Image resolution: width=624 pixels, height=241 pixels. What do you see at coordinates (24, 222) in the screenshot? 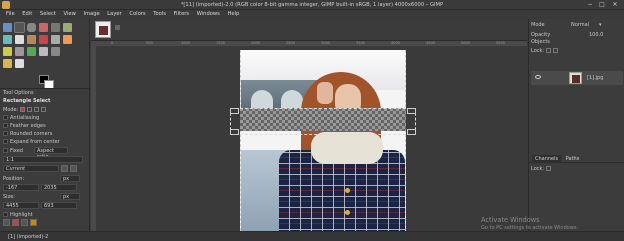
I see `delete-preset-icon` at bounding box center [24, 222].